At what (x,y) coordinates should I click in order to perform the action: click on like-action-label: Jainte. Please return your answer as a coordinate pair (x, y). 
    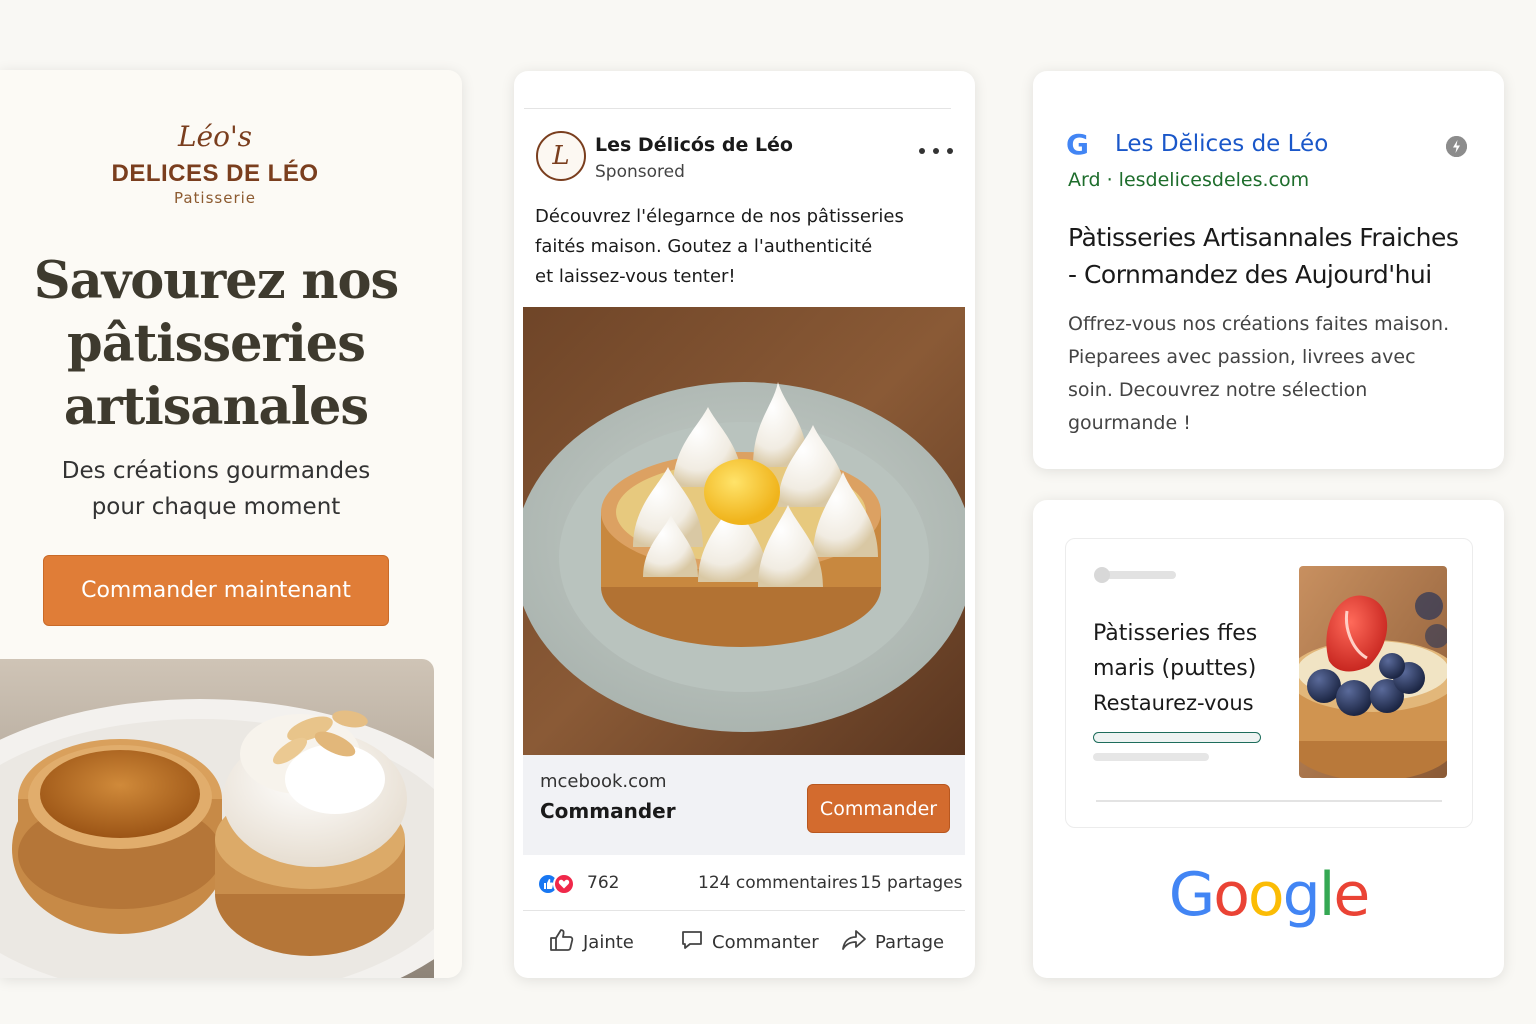
    Looking at the image, I should click on (608, 942).